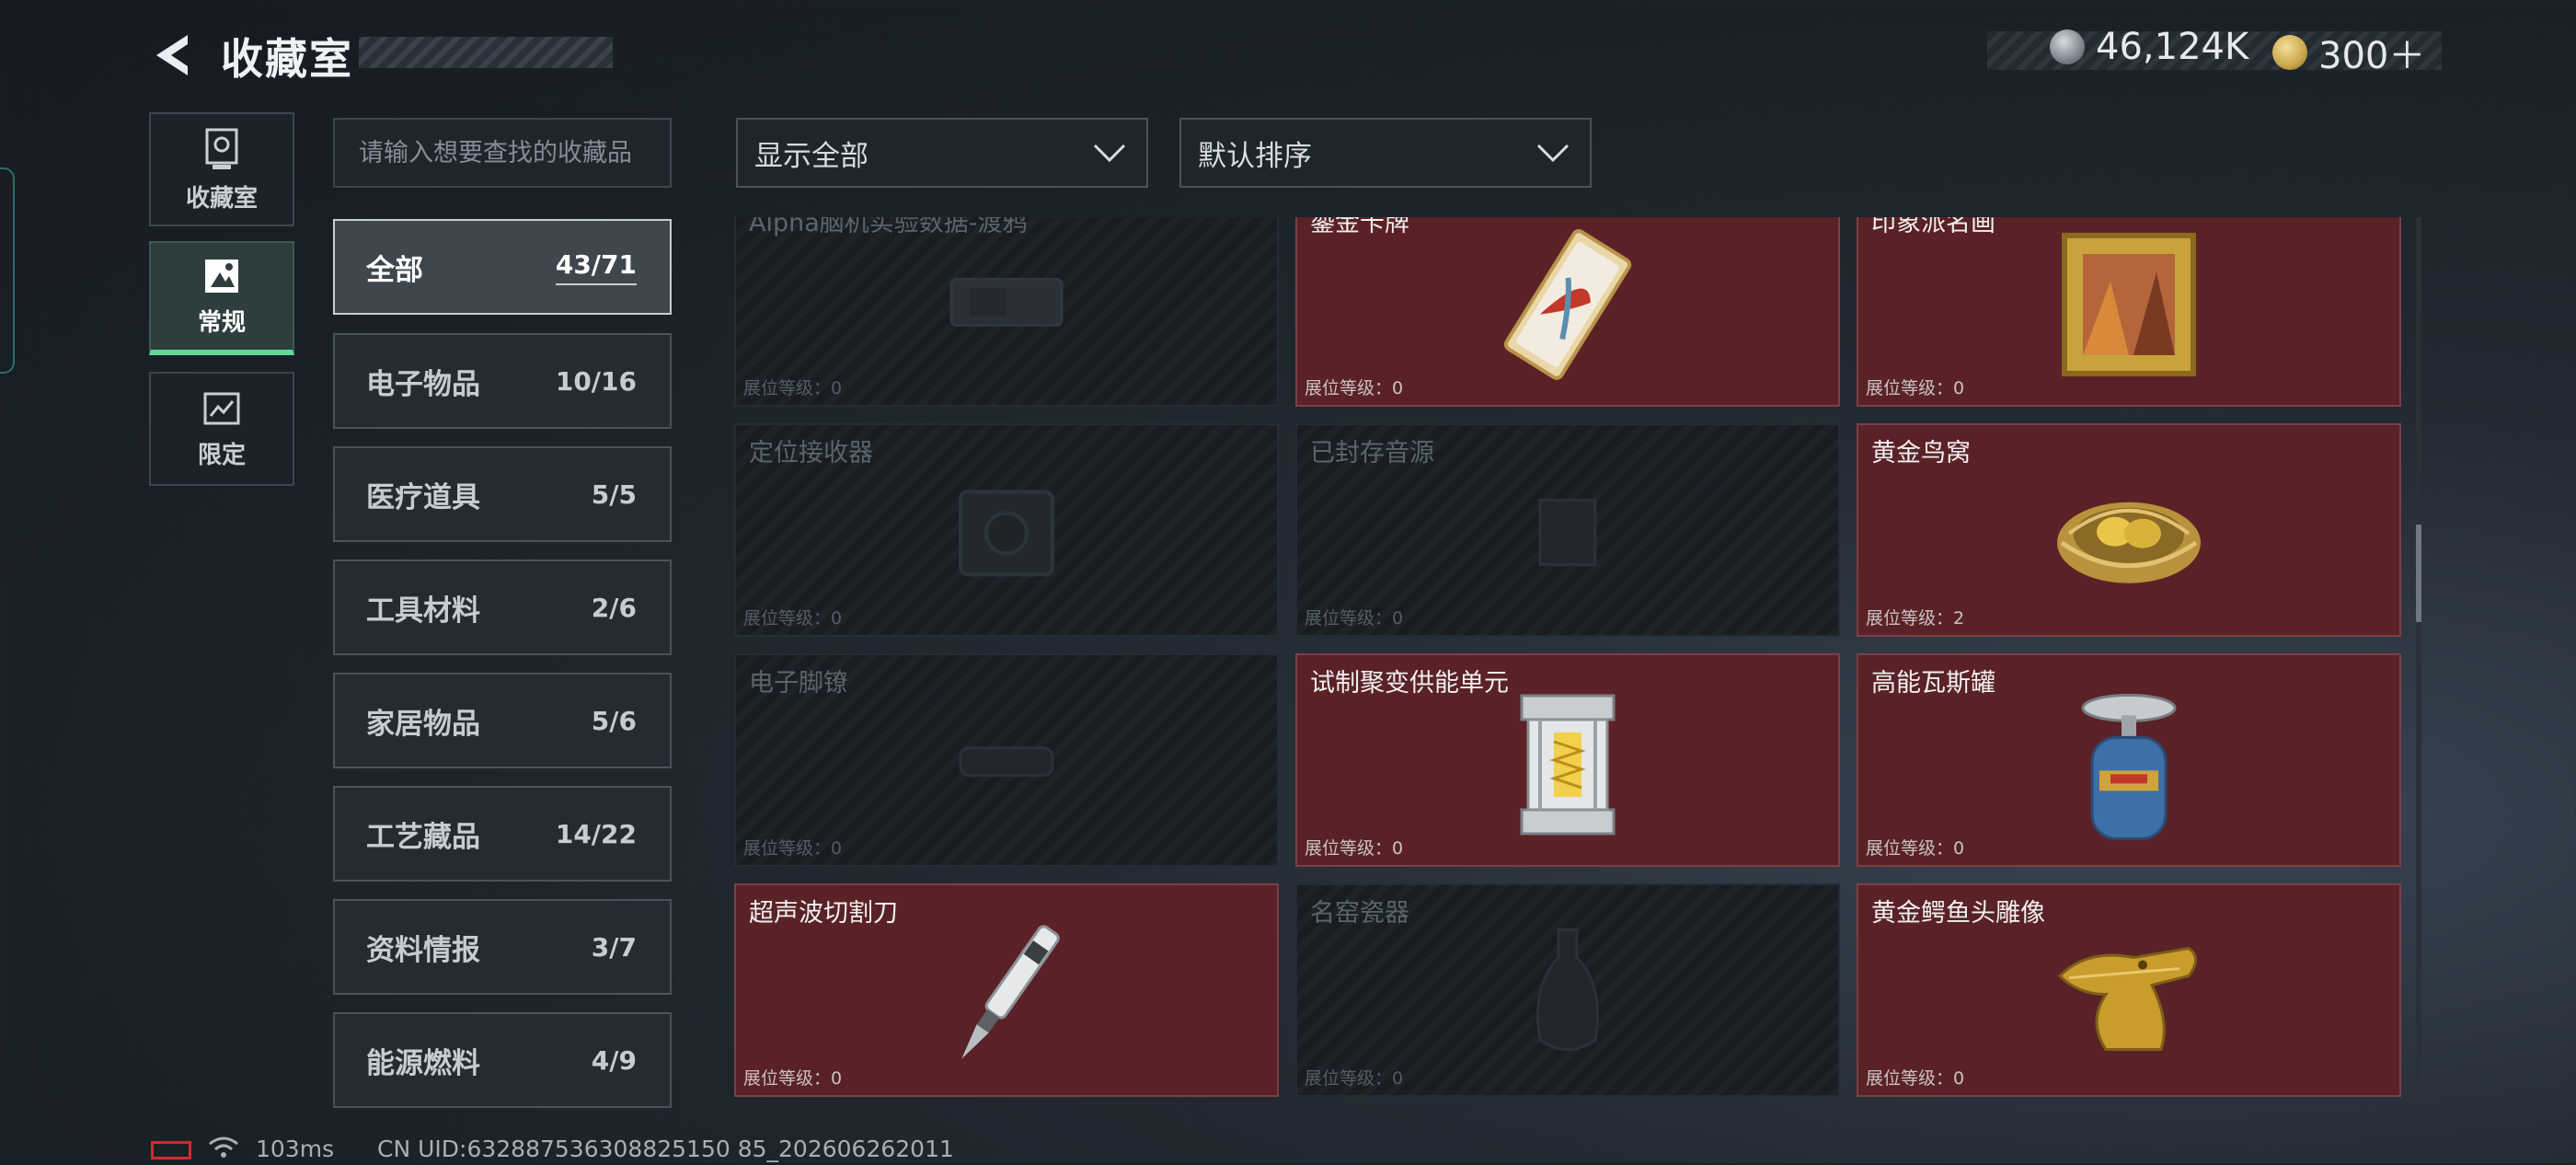  Describe the element at coordinates (8, 270) in the screenshot. I see `side-edge-marker` at that location.